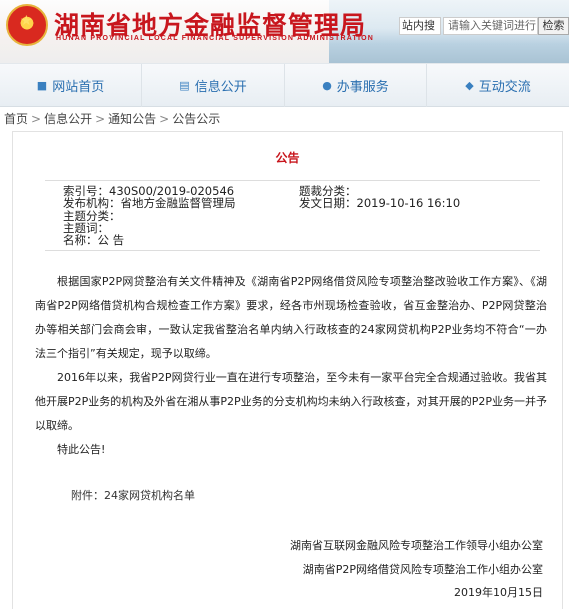 The height and width of the screenshot is (609, 569). I want to click on article-paragraph: 特此公告!, so click(81, 449).